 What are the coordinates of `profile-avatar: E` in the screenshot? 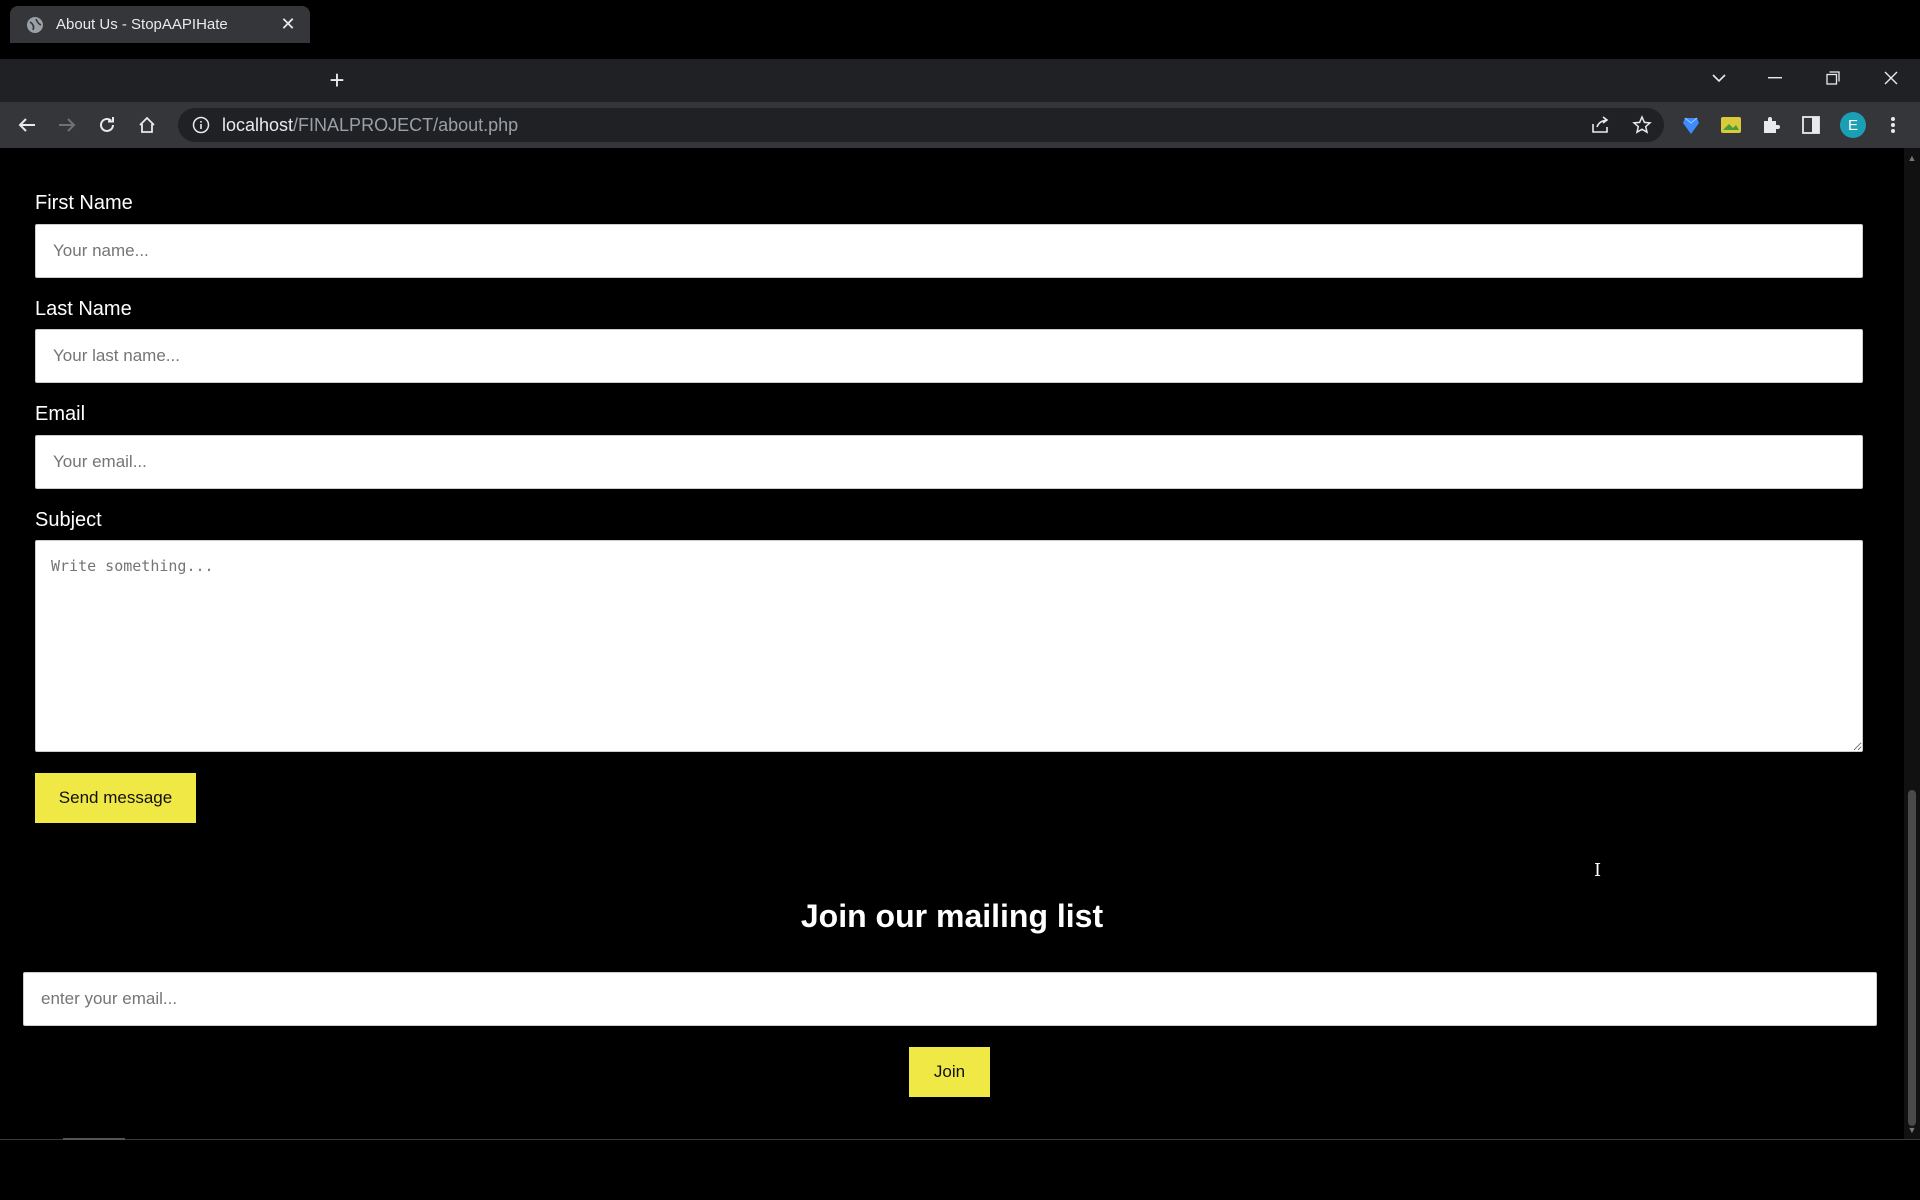 It's located at (1853, 125).